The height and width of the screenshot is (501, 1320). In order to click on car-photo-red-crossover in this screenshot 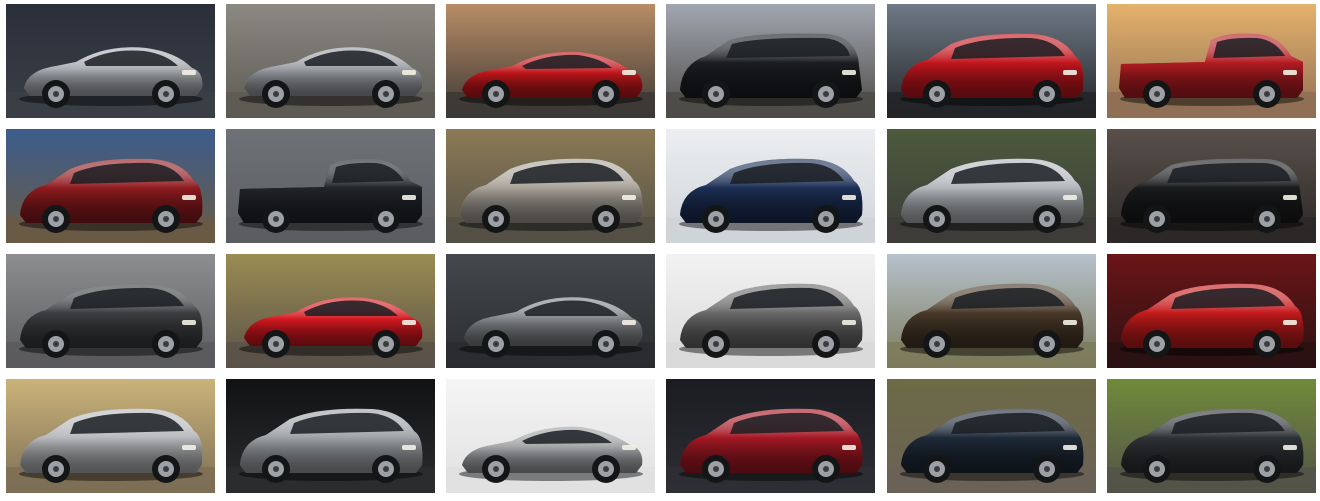, I will do `click(1211, 311)`.